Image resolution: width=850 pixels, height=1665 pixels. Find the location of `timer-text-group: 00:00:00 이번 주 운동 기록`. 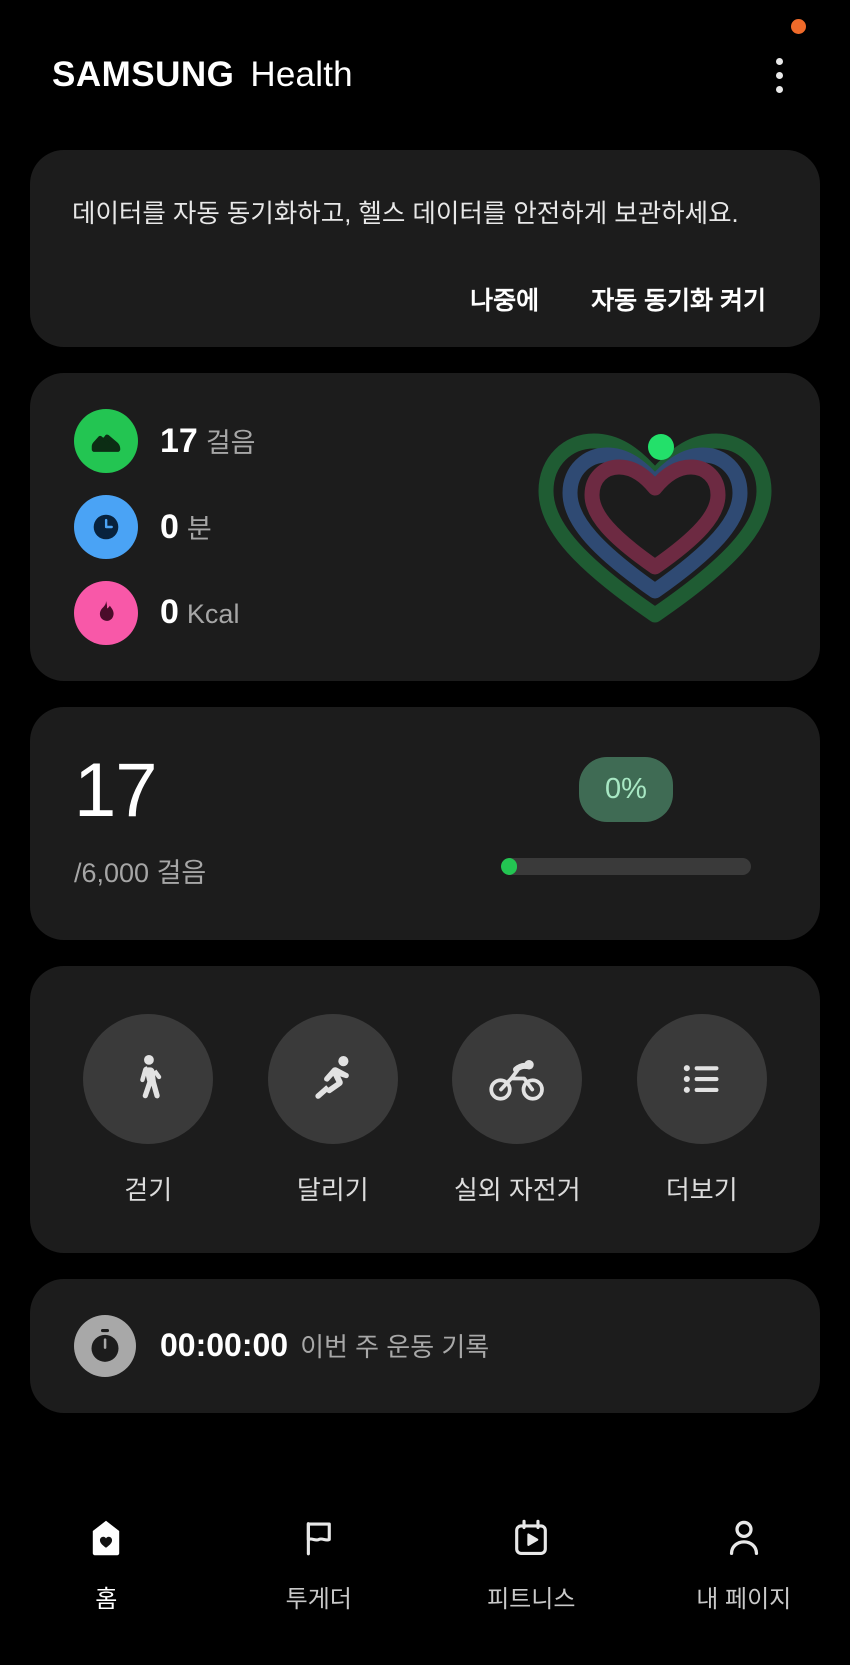

timer-text-group: 00:00:00 이번 주 운동 기록 is located at coordinates (324, 1345).